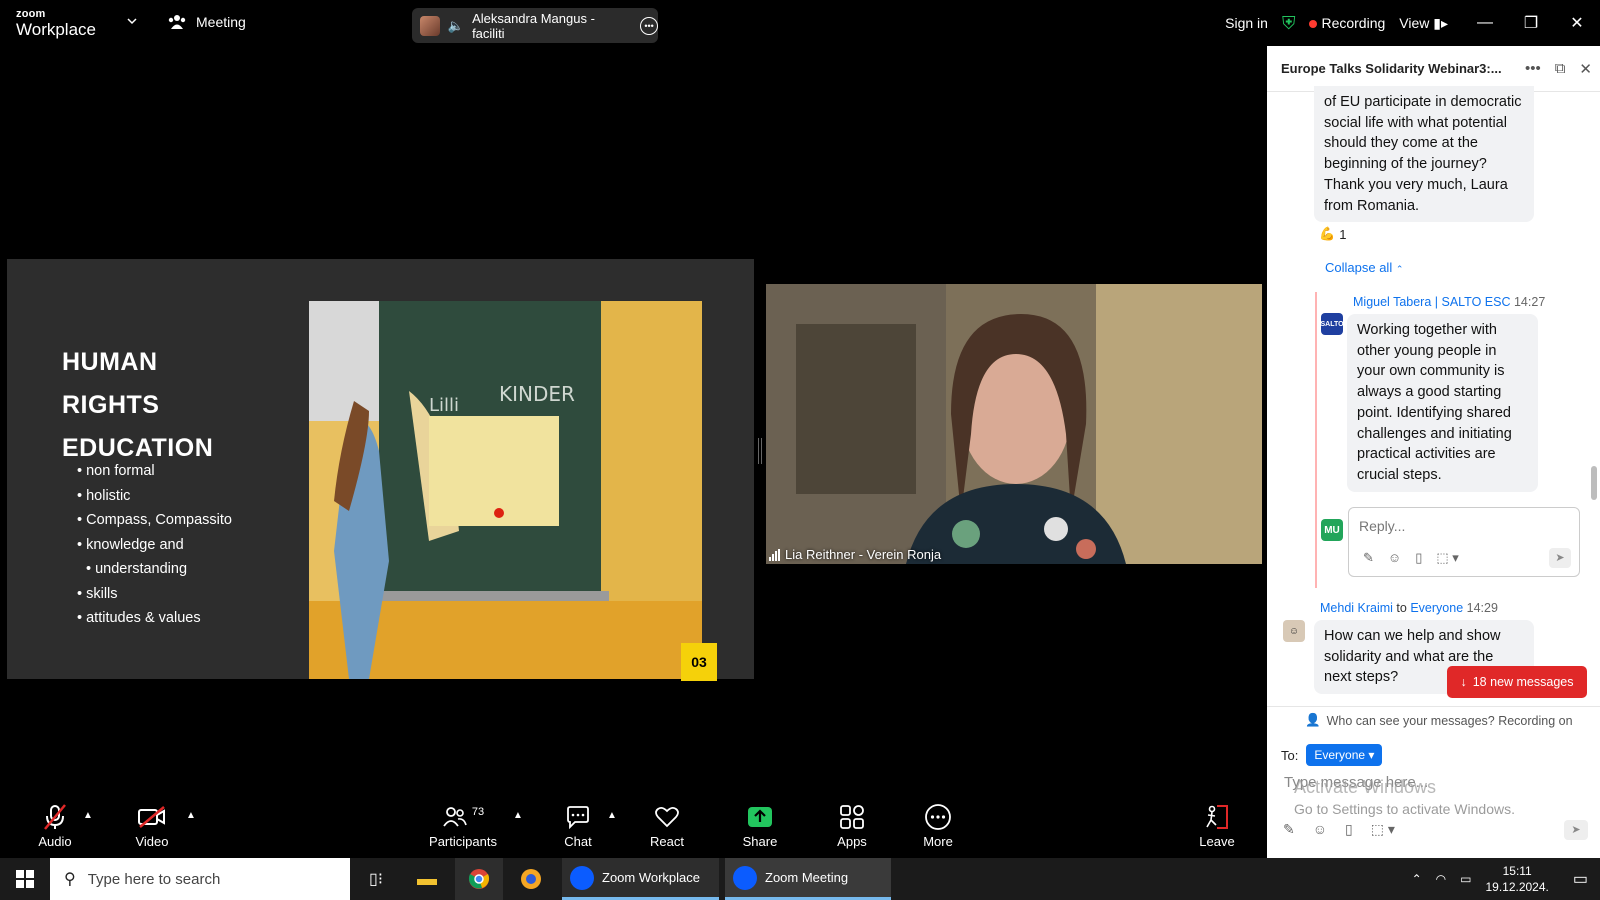 The width and height of the screenshot is (1600, 900). I want to click on taskbar-app-zoom-workplace: Zoom Workplace, so click(640, 879).